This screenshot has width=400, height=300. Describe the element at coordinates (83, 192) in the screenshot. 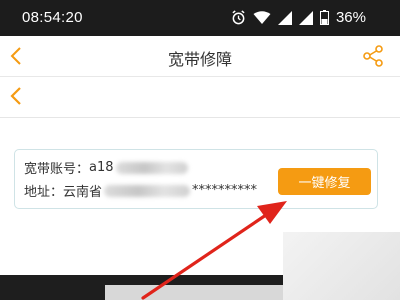

I see `address-value: 云南省` at that location.